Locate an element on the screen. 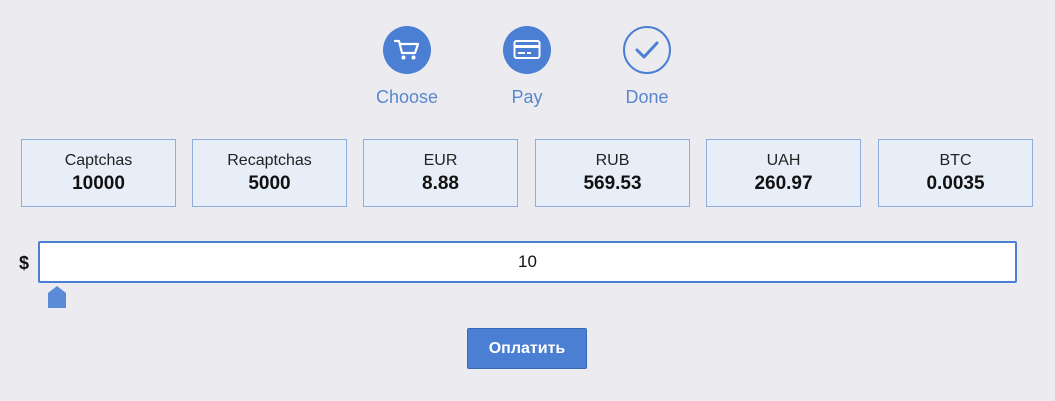  box-title: RUB is located at coordinates (612, 160).